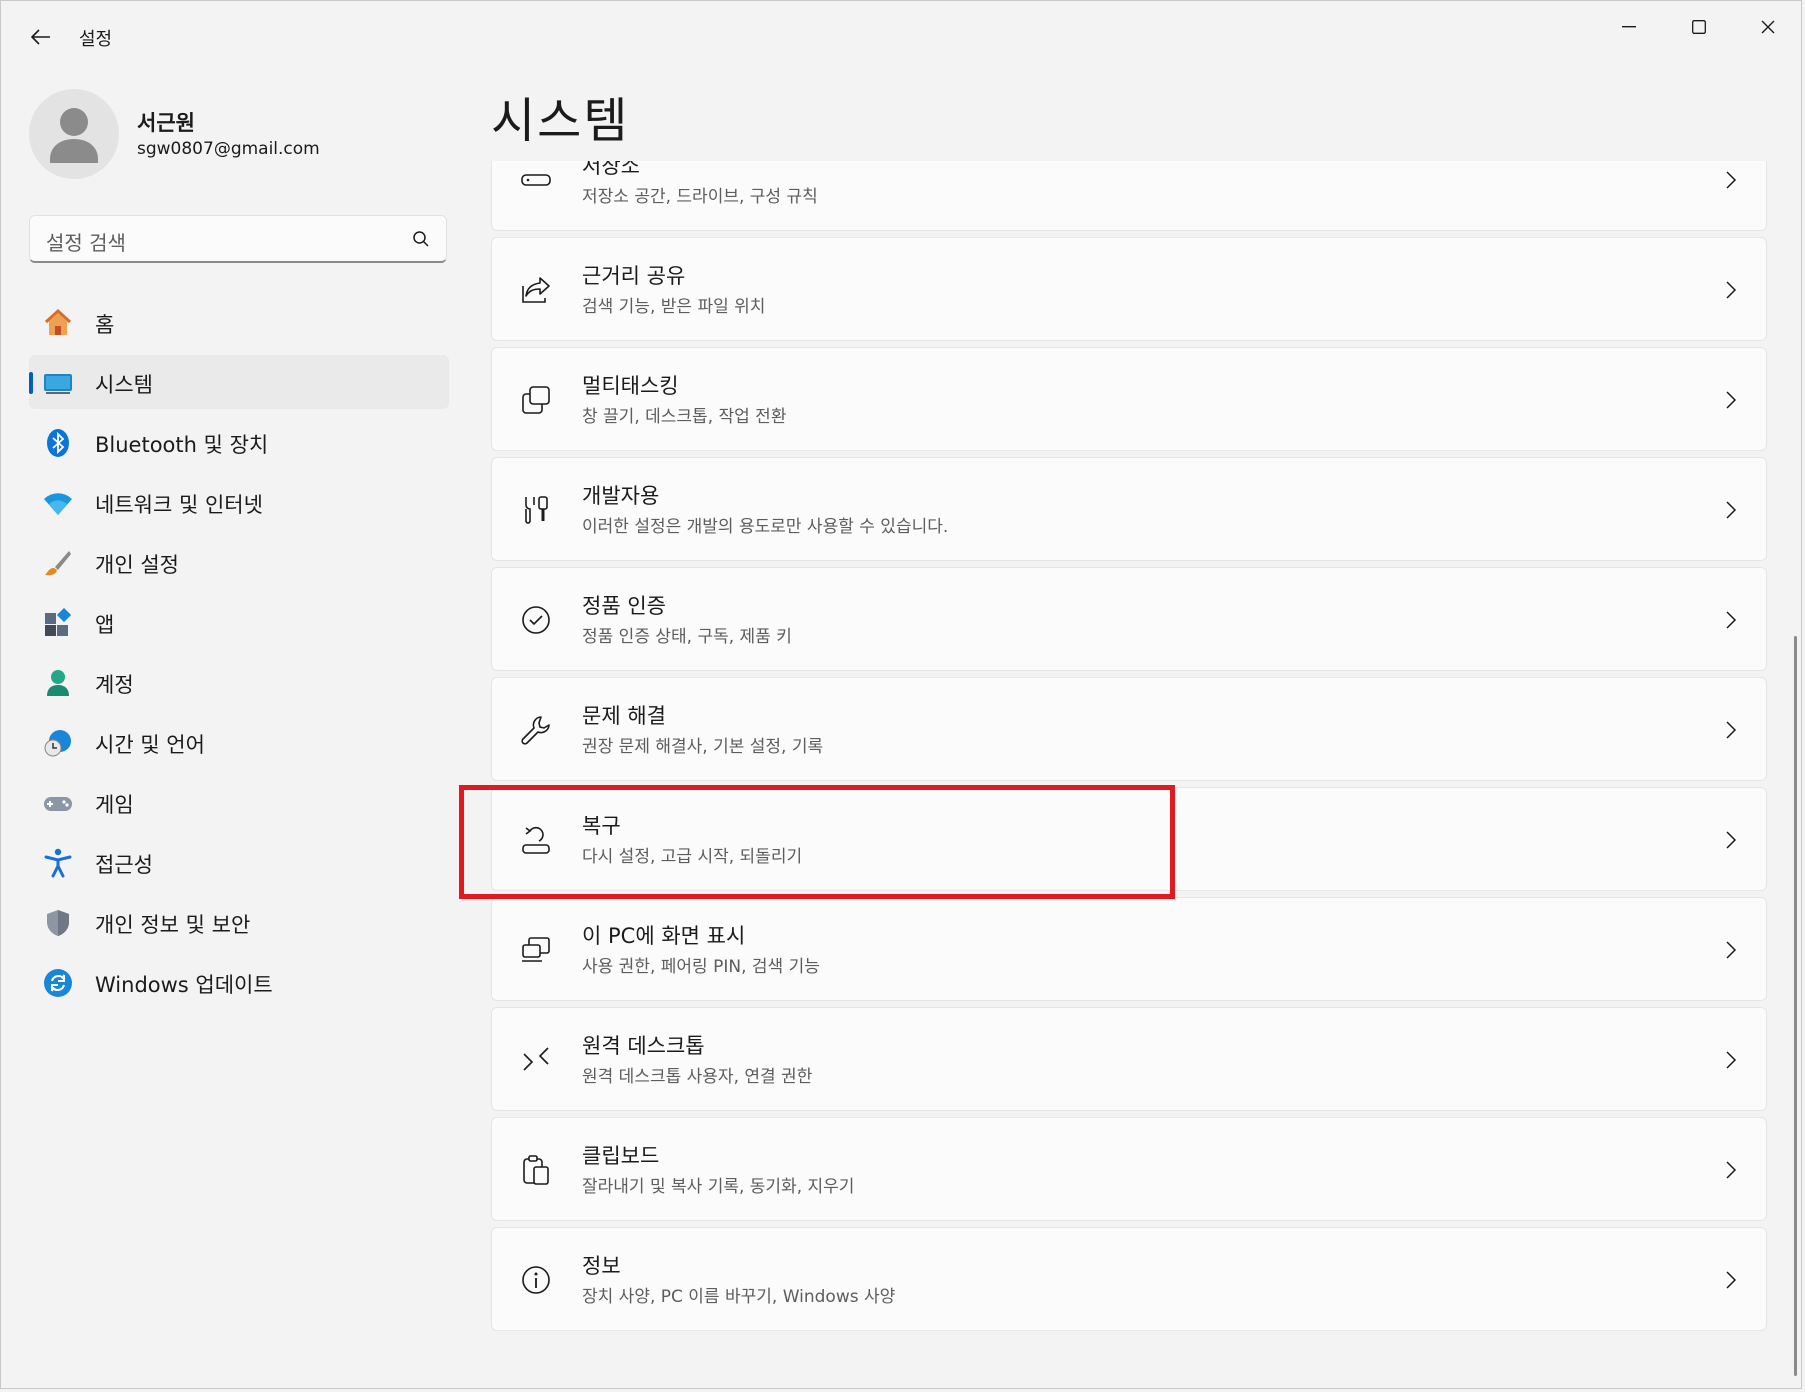 The height and width of the screenshot is (1392, 1805). I want to click on developer-tools-icon, so click(536, 510).